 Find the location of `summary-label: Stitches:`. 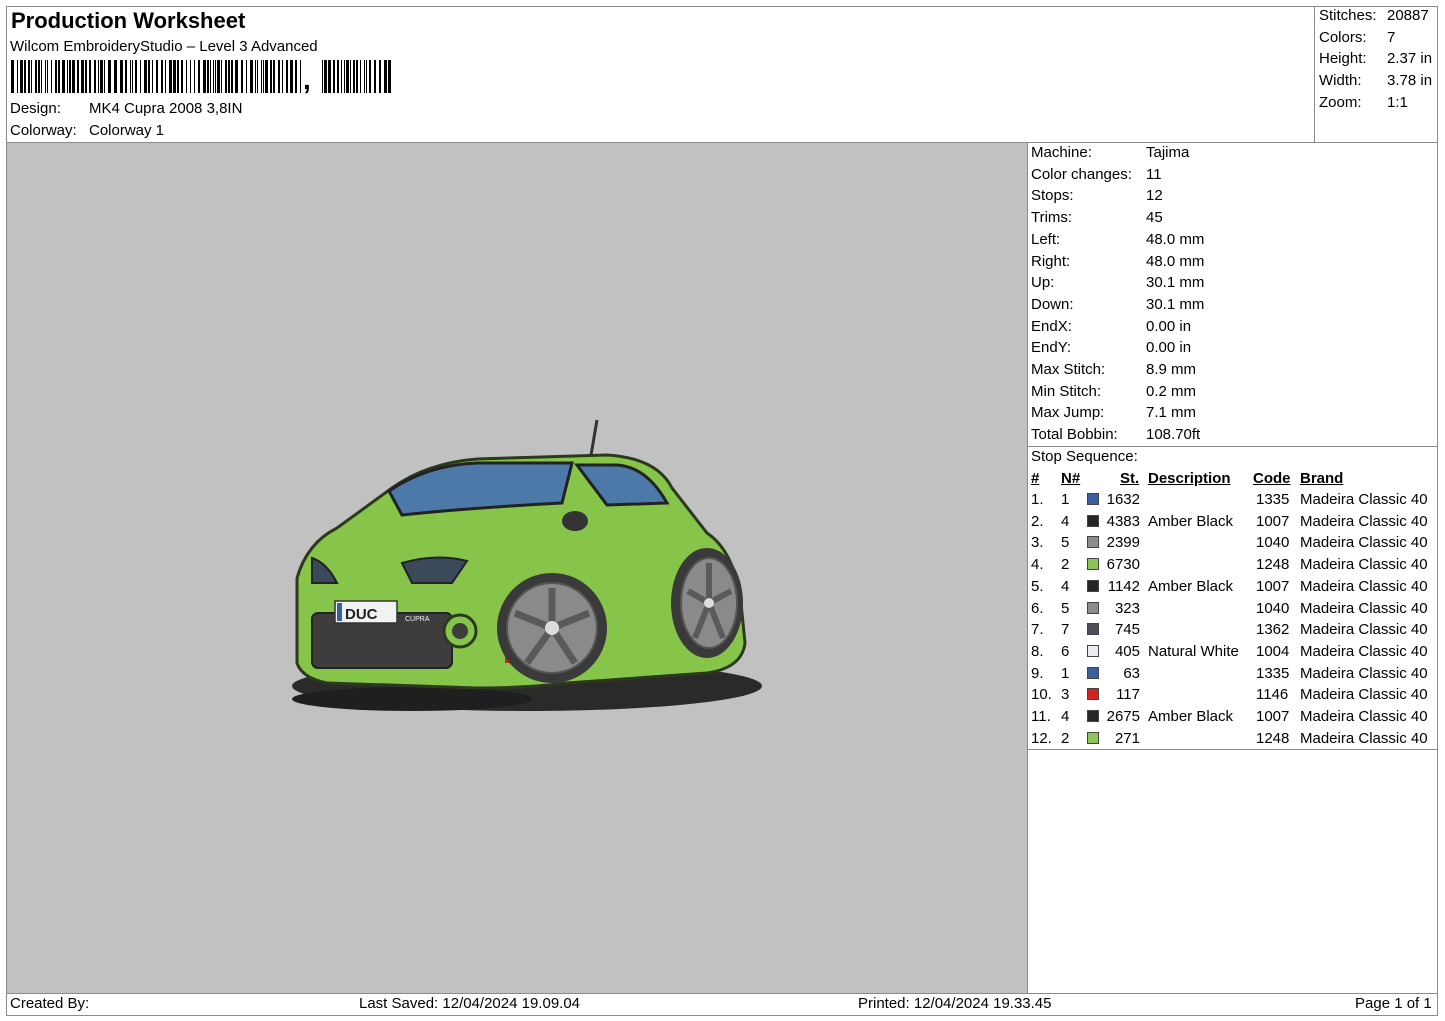

summary-label: Stitches: is located at coordinates (1348, 15).